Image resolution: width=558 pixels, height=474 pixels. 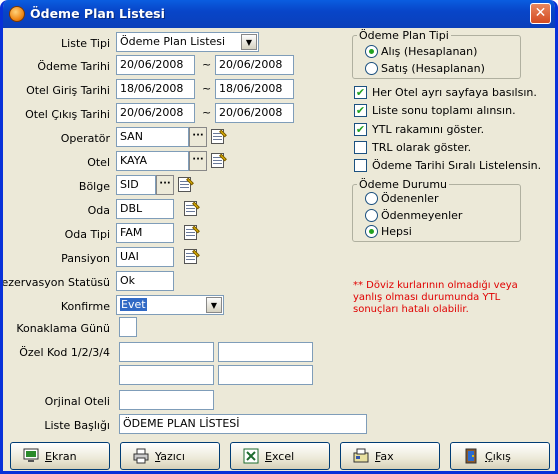 What do you see at coordinates (489, 456) in the screenshot?
I see `cikis-hotkey: Ç` at bounding box center [489, 456].